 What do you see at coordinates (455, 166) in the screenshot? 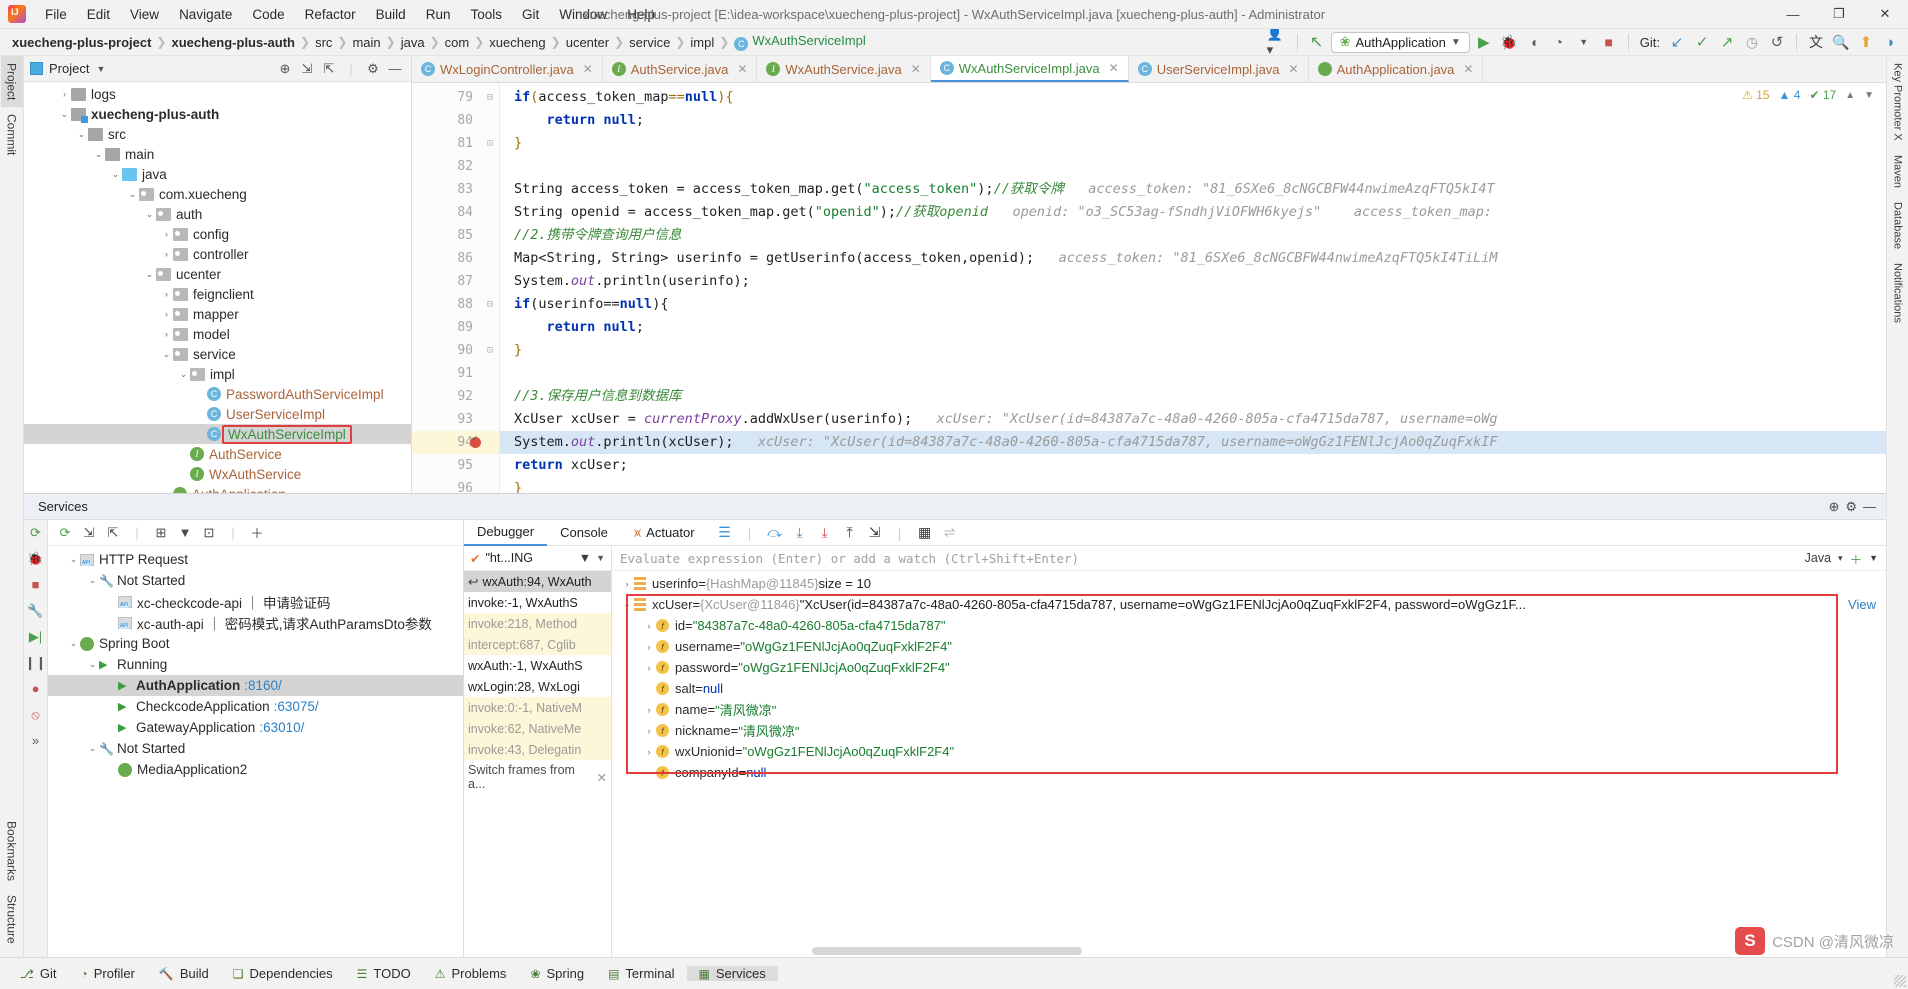
I see `gutter-line: 82` at bounding box center [455, 166].